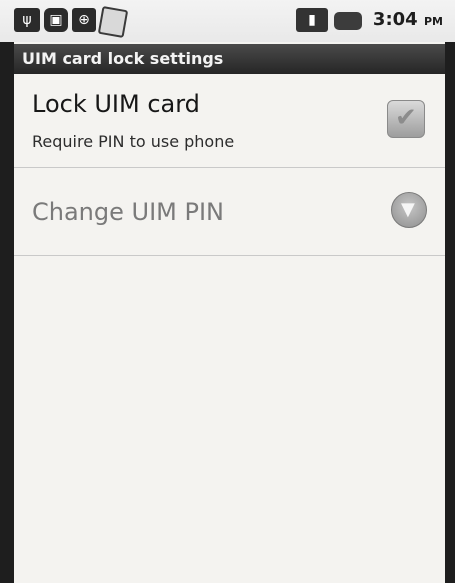 Image resolution: width=455 pixels, height=583 pixels. I want to click on status-bar: ψ ▣ ⊕ ▮ 3:04 PM, so click(227, 21).